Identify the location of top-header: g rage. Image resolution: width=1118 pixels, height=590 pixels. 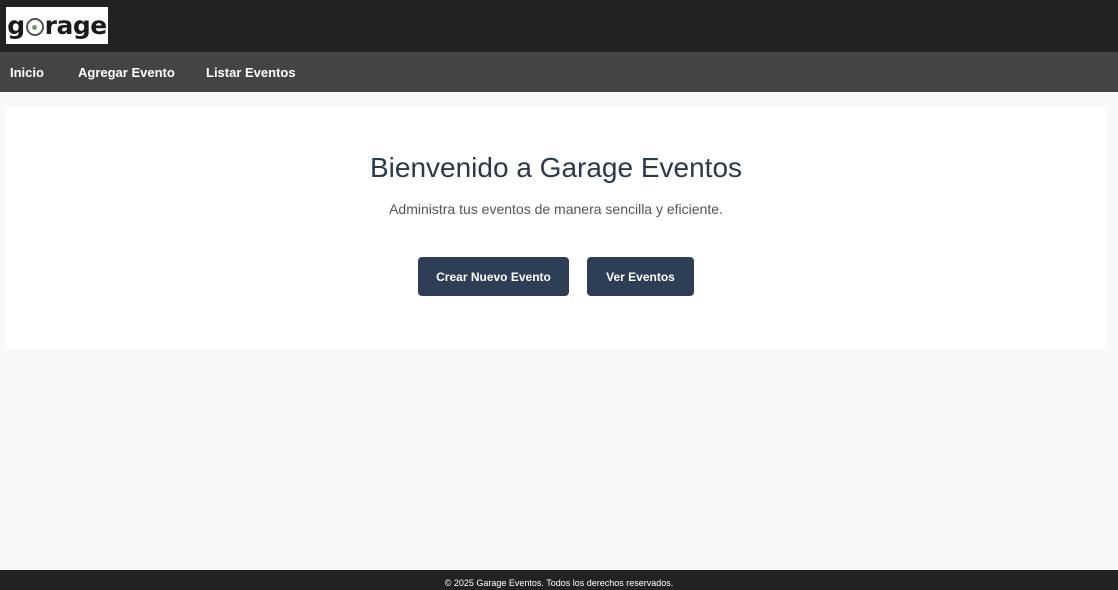
(559, 26).